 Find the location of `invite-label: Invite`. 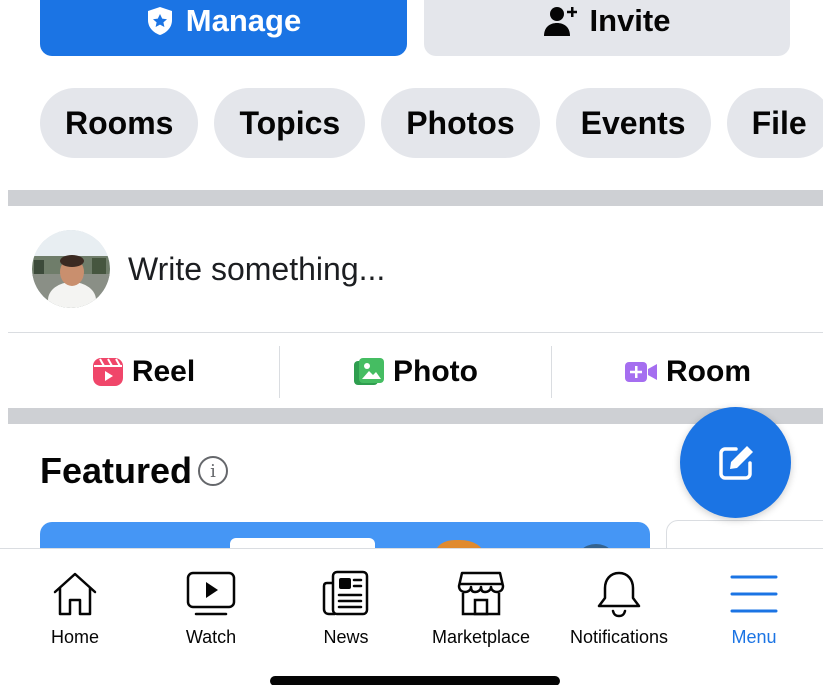

invite-label: Invite is located at coordinates (630, 20).